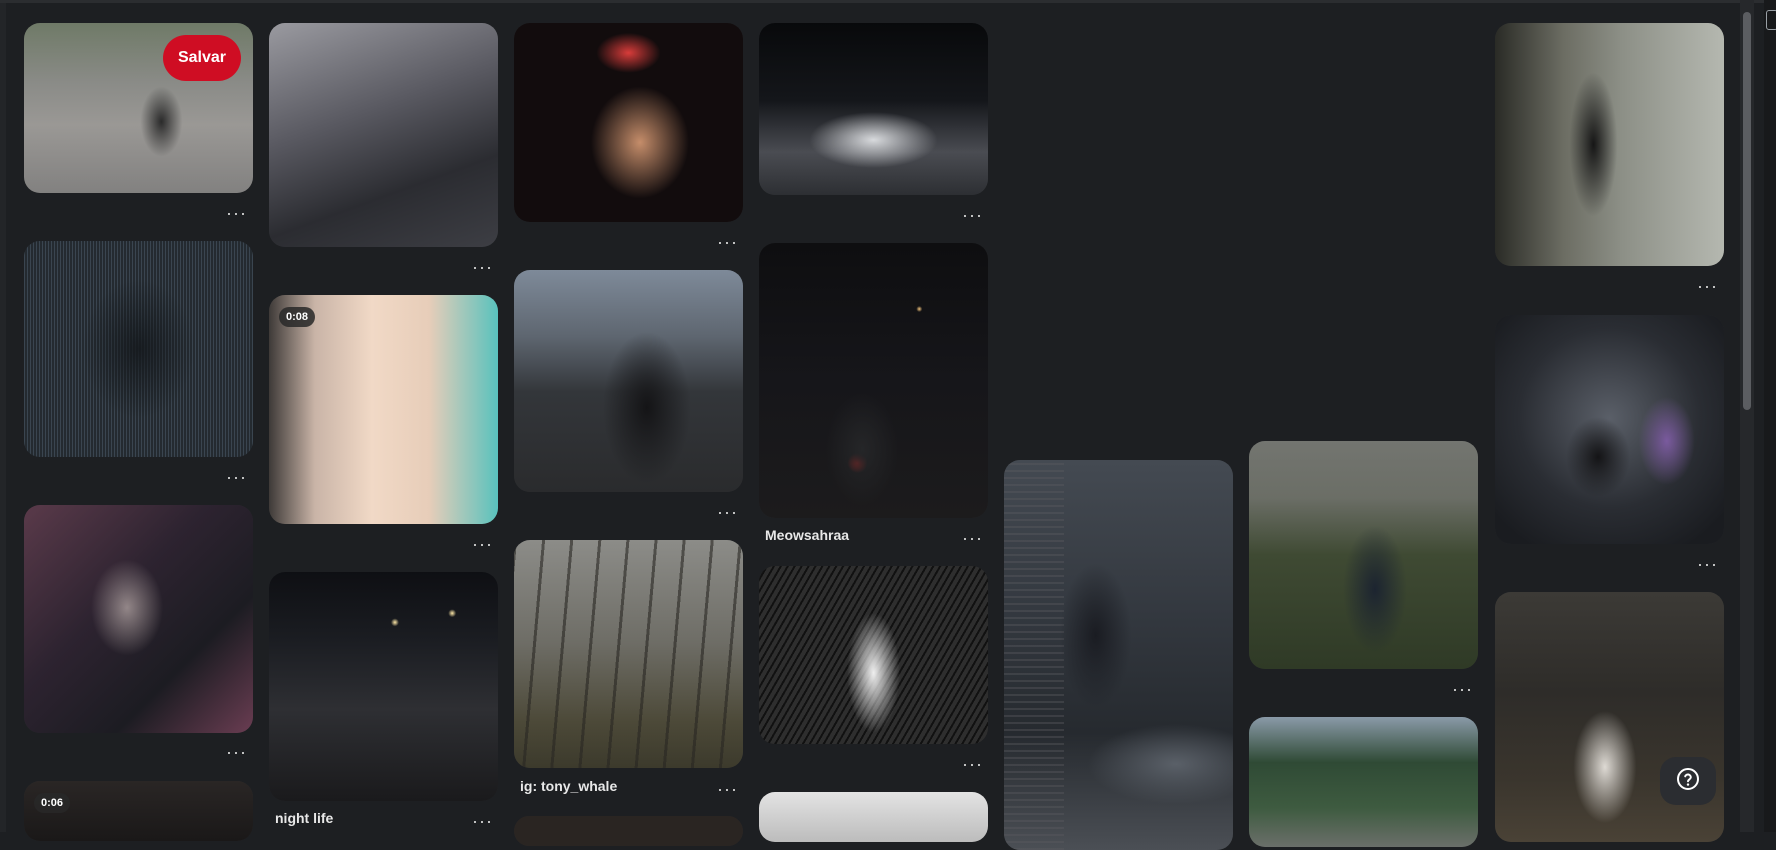 This screenshot has height=850, width=1776. What do you see at coordinates (52, 803) in the screenshot?
I see `video-duration-badge: 0:06` at bounding box center [52, 803].